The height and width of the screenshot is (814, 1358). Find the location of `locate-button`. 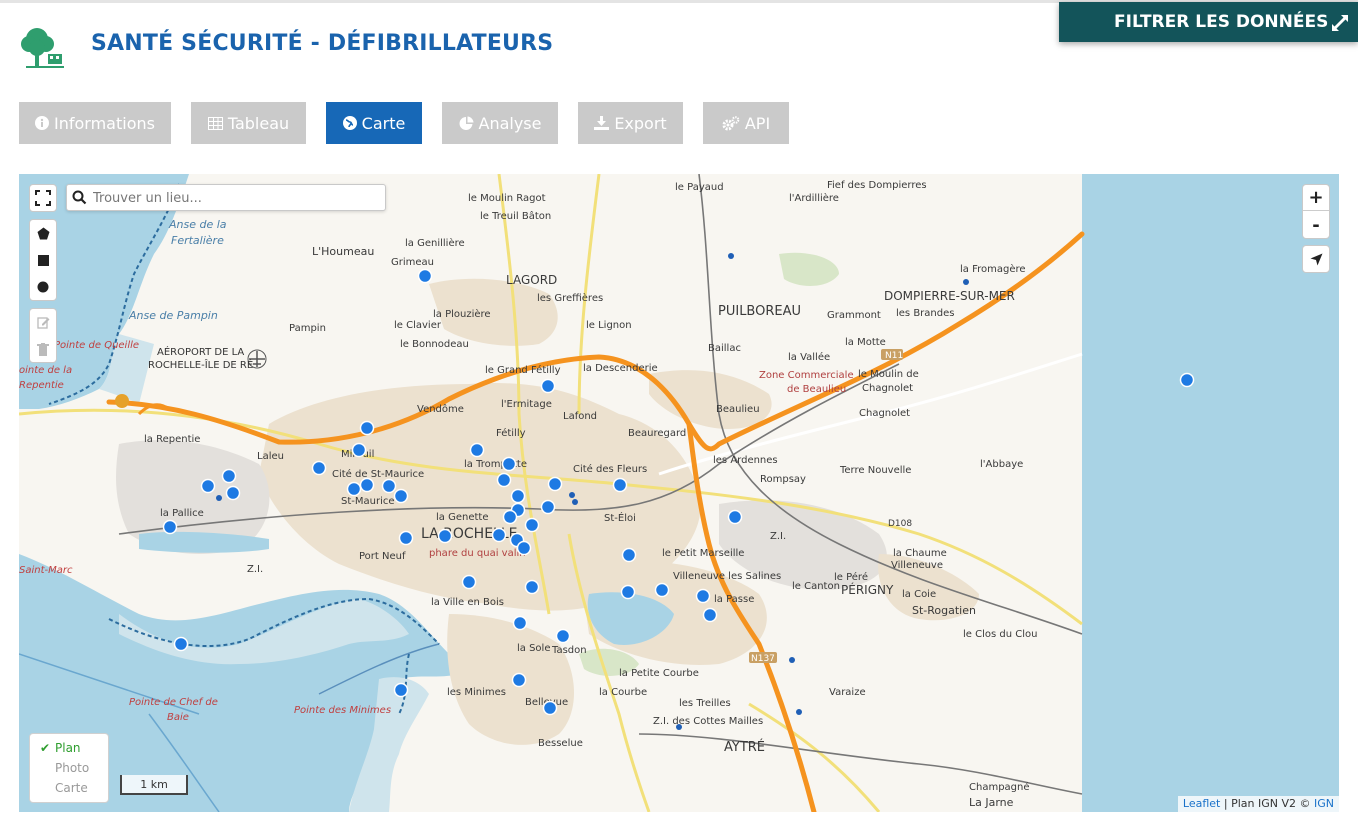

locate-button is located at coordinates (1316, 259).